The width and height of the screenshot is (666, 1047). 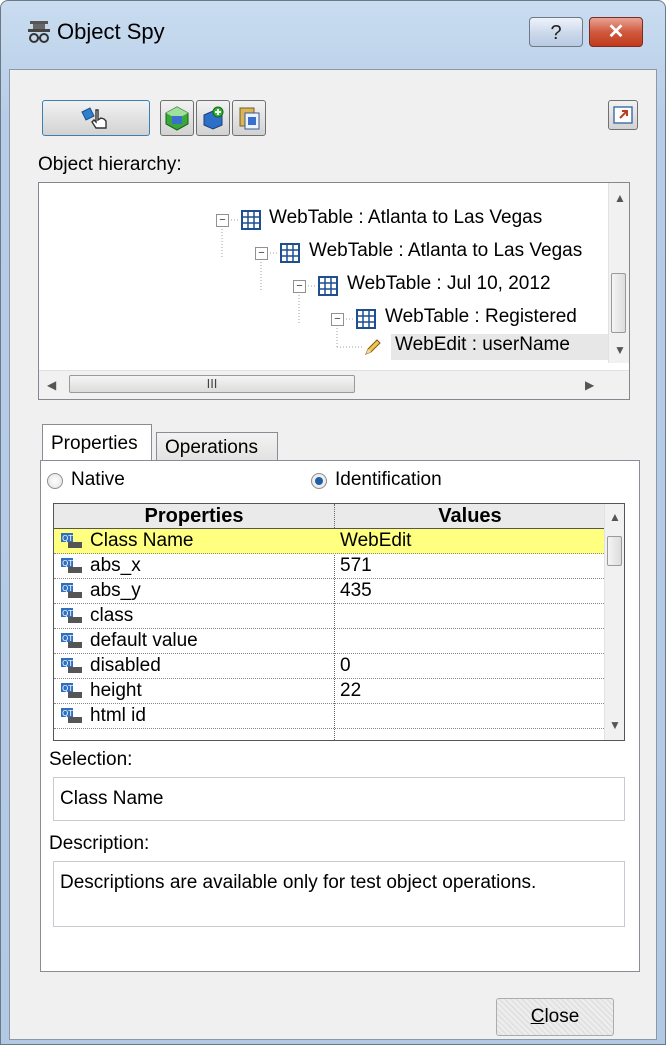 I want to click on scroll-thumb: III, so click(x=212, y=384).